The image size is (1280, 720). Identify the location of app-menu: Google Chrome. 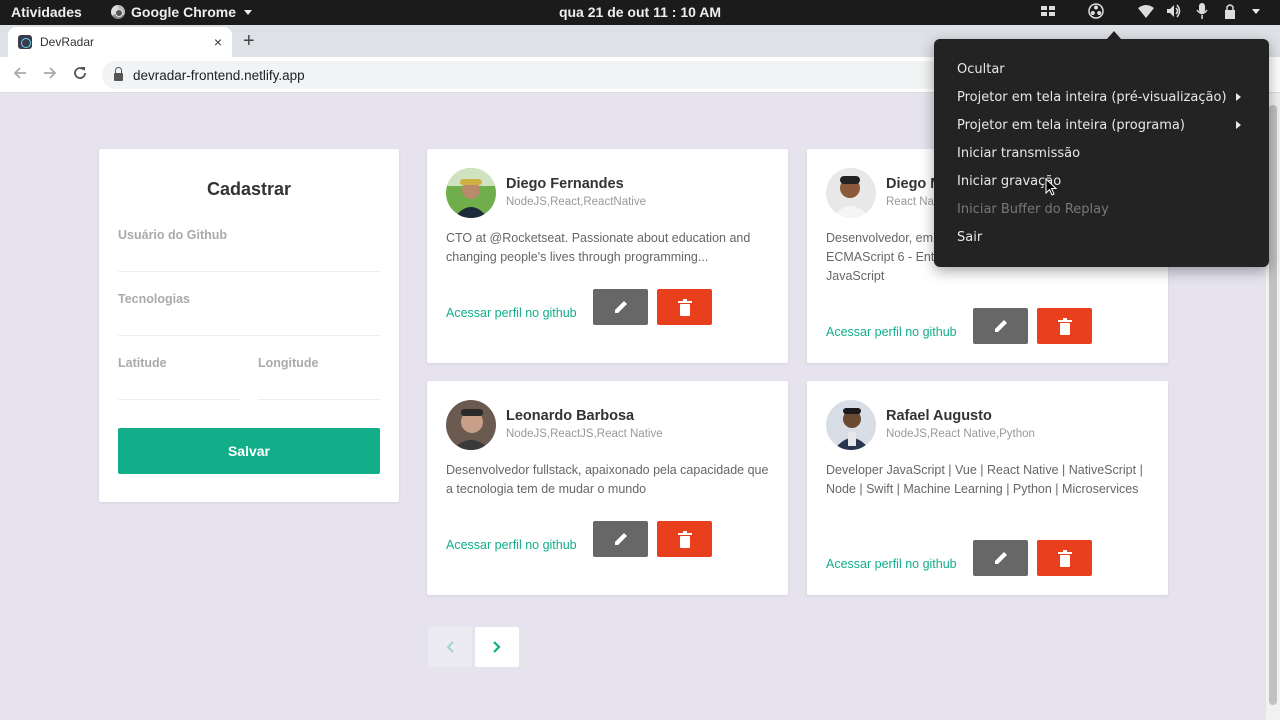
(182, 12).